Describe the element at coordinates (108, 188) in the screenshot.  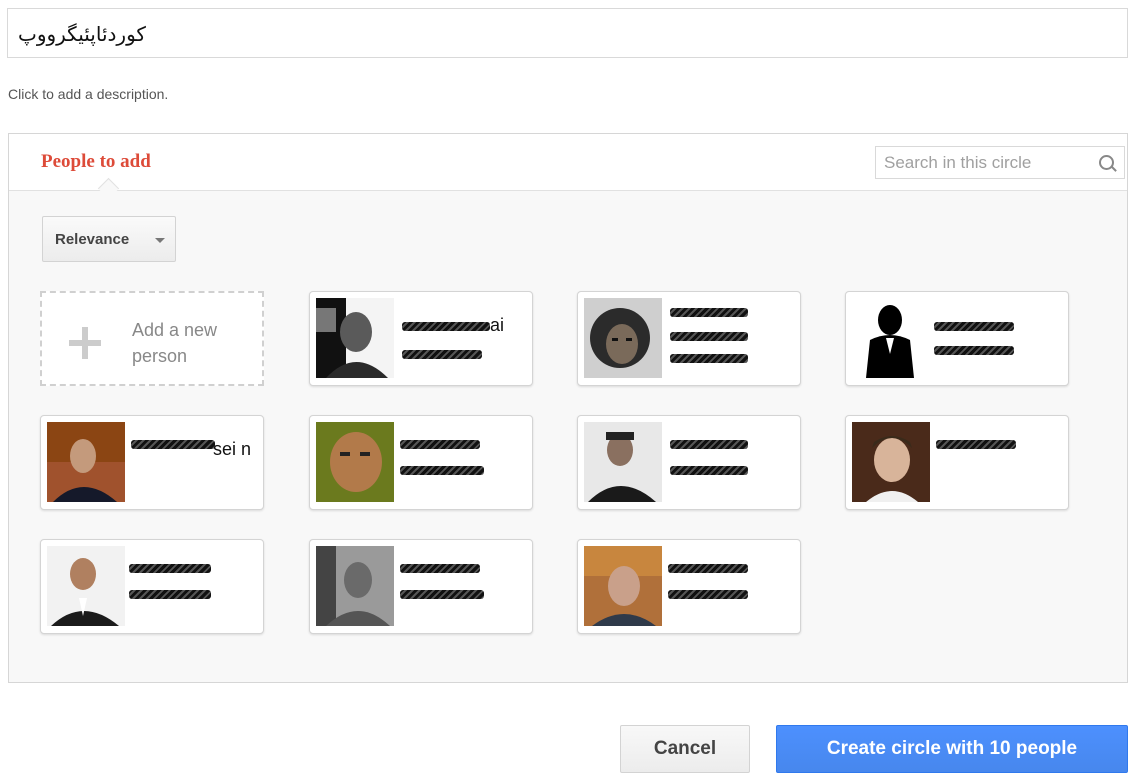
I see `title-notch` at that location.